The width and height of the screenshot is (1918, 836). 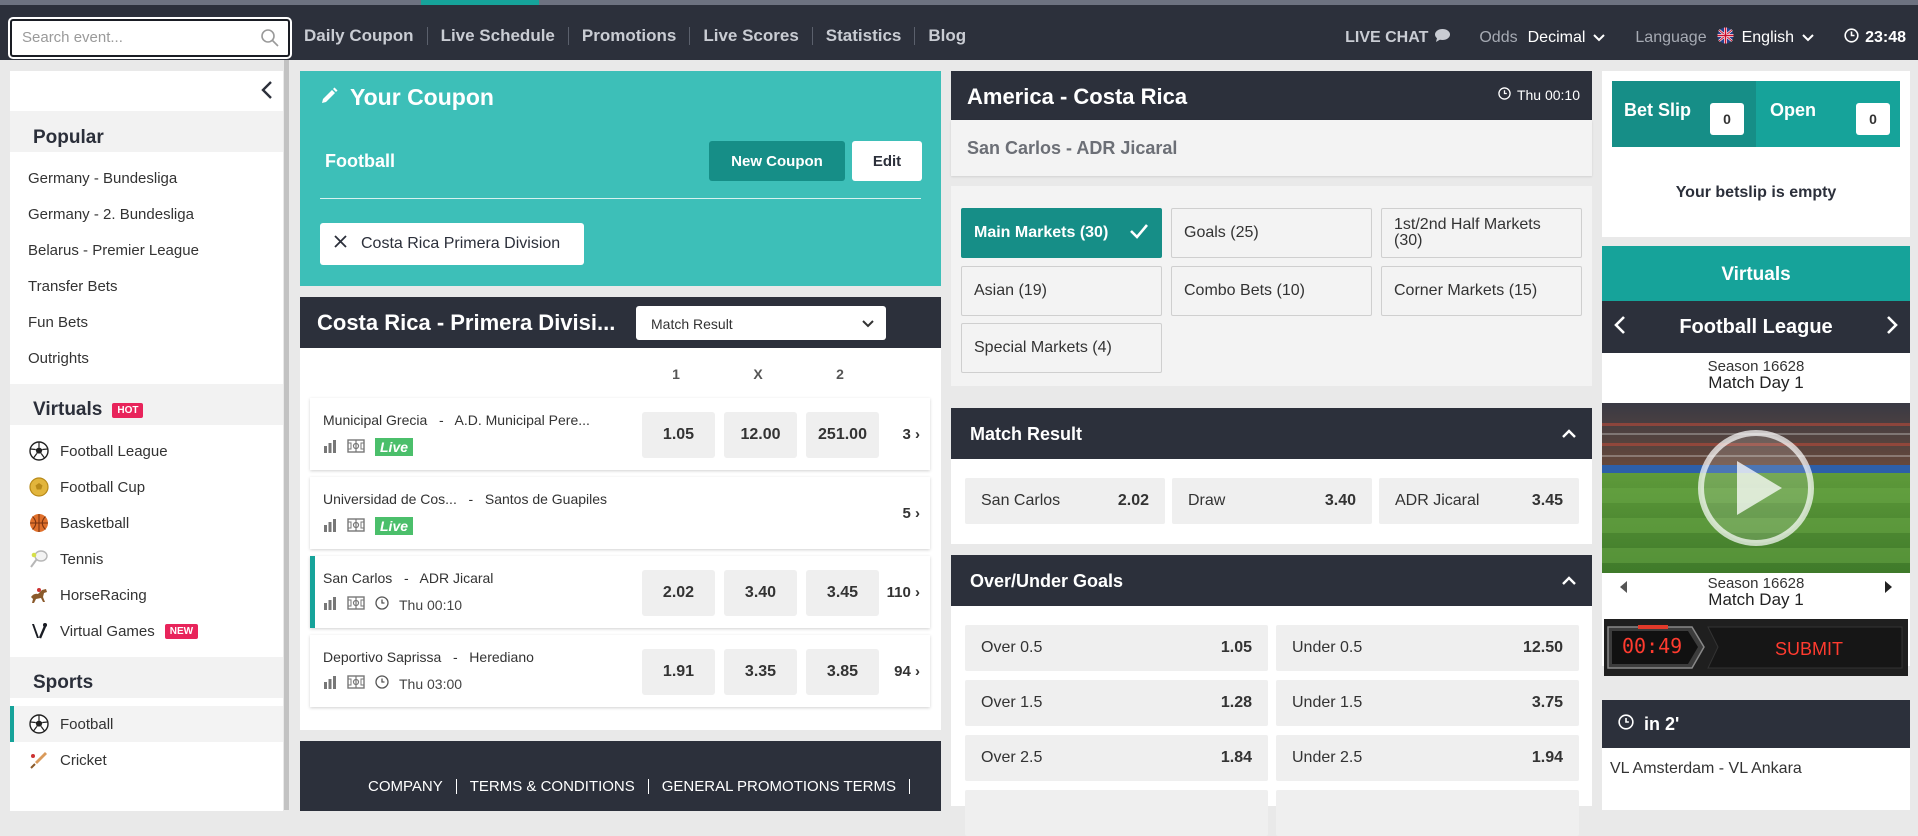 I want to click on nav-blog: Blog, so click(x=947, y=36).